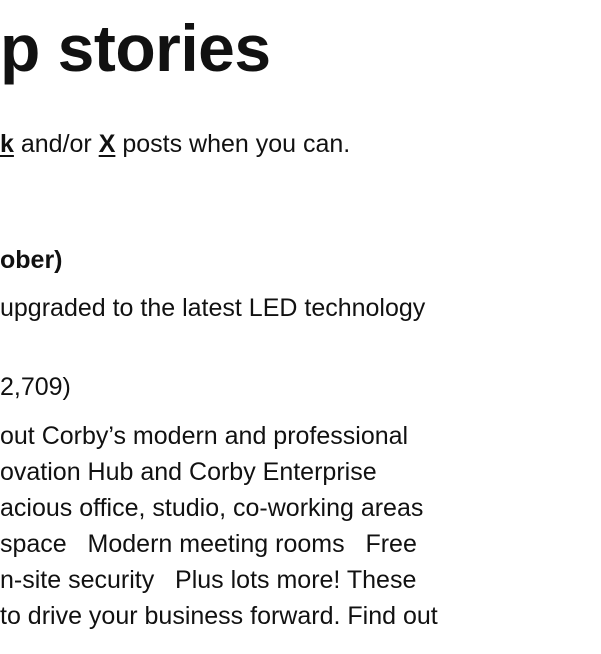 Image resolution: width=601 pixels, height=654 pixels. I want to click on intro-text-after: posts when you can., so click(233, 144).